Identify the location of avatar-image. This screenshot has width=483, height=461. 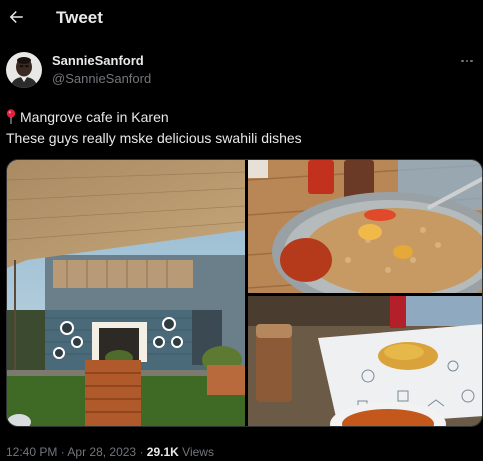
(24, 70).